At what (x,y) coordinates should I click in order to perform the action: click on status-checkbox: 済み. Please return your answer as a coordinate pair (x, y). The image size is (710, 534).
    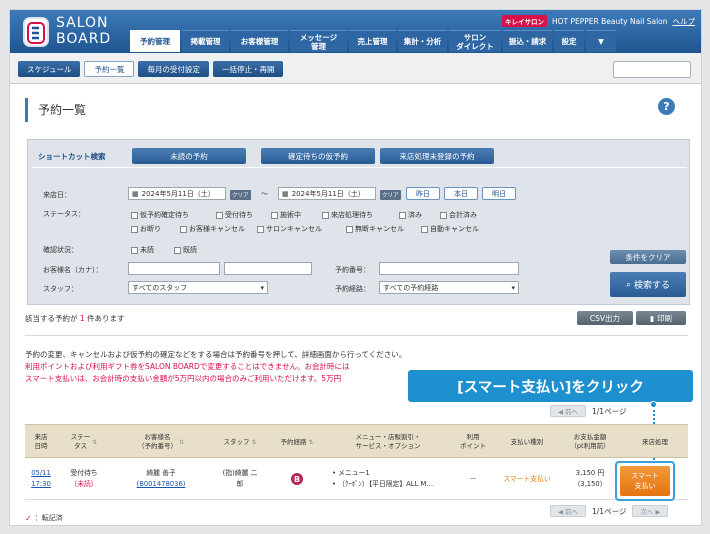
    Looking at the image, I should click on (410, 215).